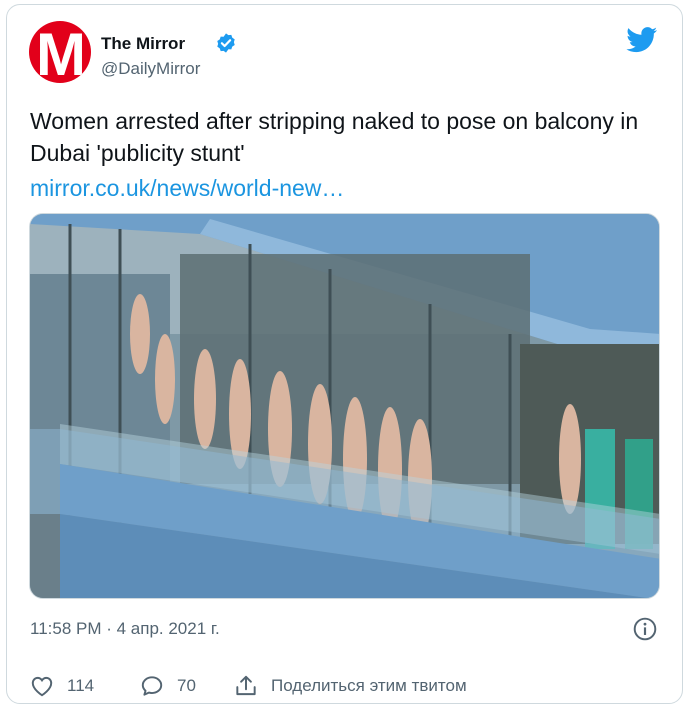 This screenshot has width=690, height=712. Describe the element at coordinates (150, 69) in the screenshot. I see `author-handle: @DailyMirror` at that location.